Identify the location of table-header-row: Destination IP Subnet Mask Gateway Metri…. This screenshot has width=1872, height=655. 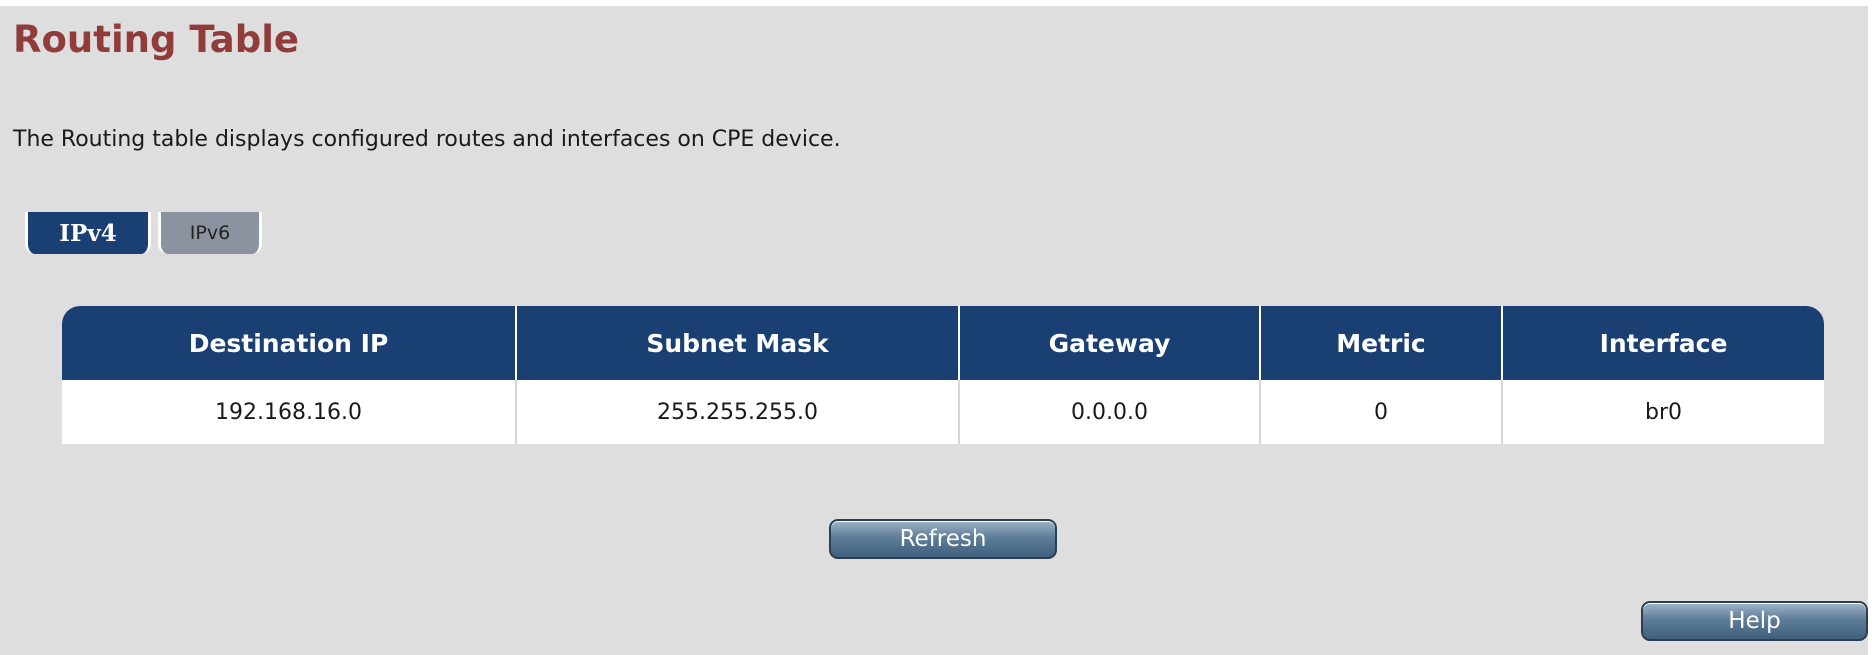
(943, 343).